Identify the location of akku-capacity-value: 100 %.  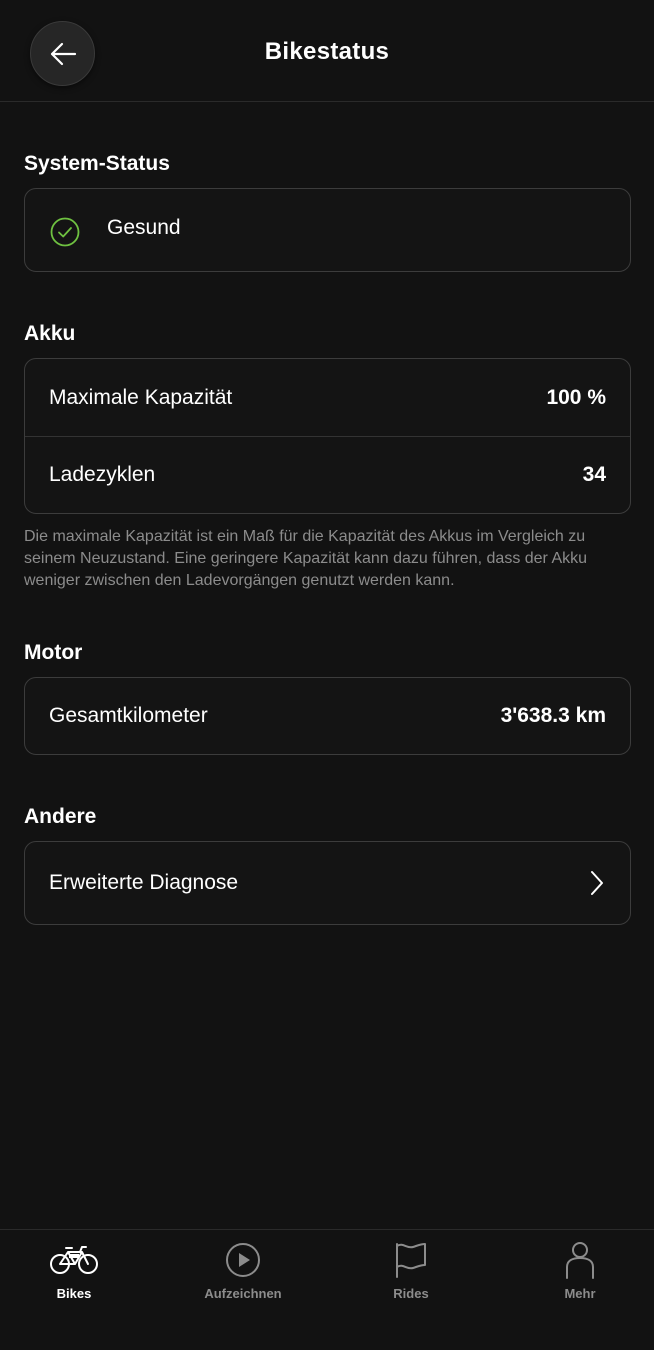
(576, 397).